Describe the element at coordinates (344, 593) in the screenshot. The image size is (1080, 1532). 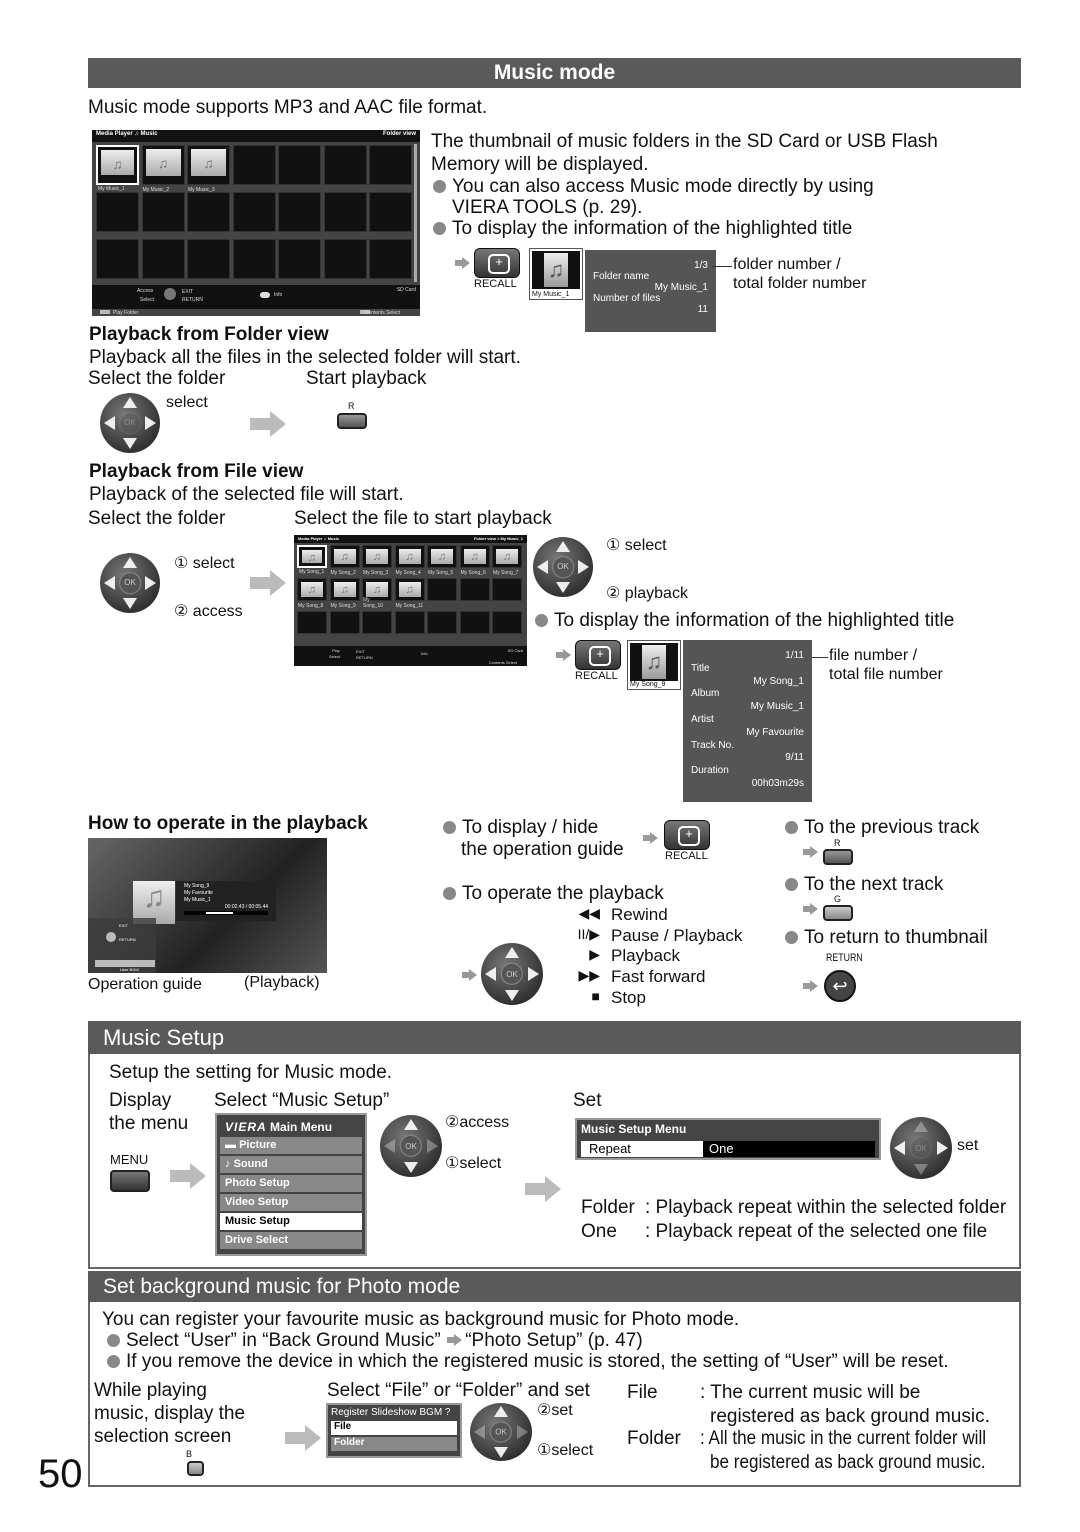
I see `thumbnail-tile: ♫ My Song_9` at that location.